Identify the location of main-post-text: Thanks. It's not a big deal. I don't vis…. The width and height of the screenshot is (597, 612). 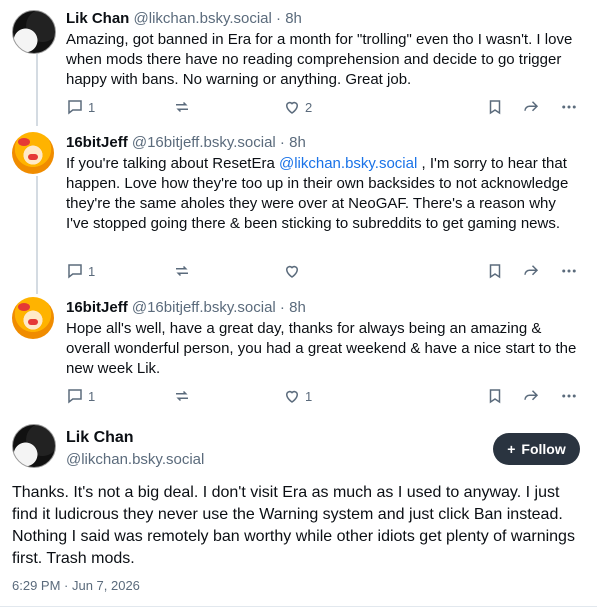
(293, 525).